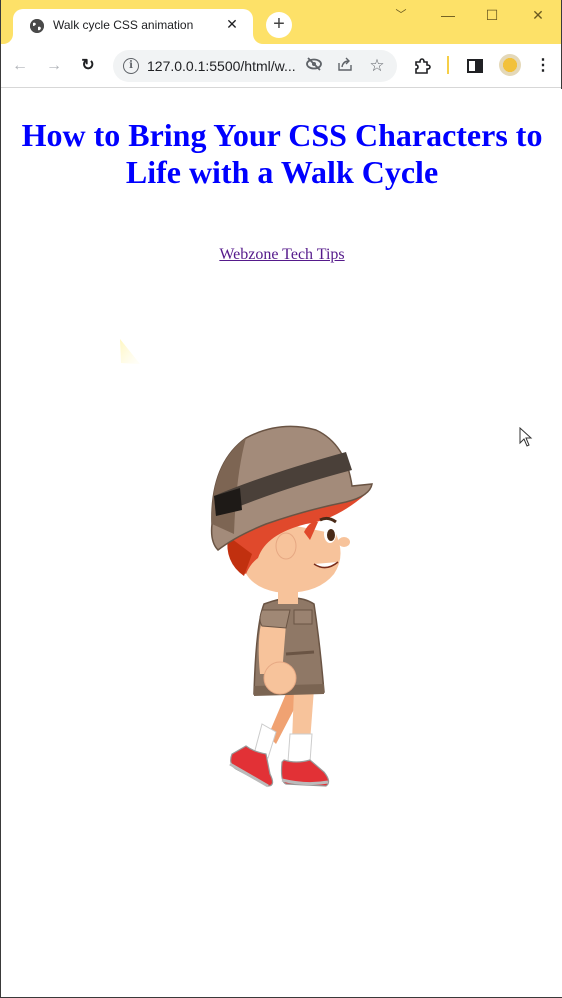 Image resolution: width=562 pixels, height=998 pixels. Describe the element at coordinates (123, 25) in the screenshot. I see `tab-title: Walk cycle CSS animation` at that location.